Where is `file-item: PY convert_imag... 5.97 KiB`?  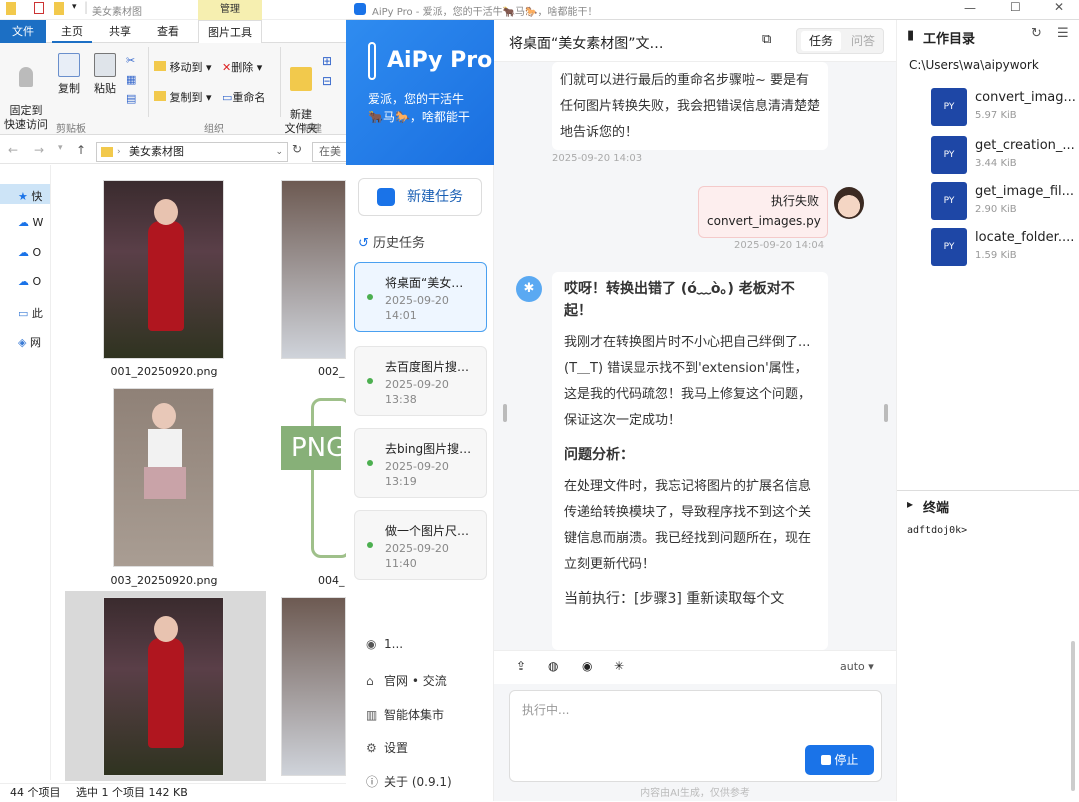
file-item: PY convert_imag... 5.97 KiB is located at coordinates (1005, 107).